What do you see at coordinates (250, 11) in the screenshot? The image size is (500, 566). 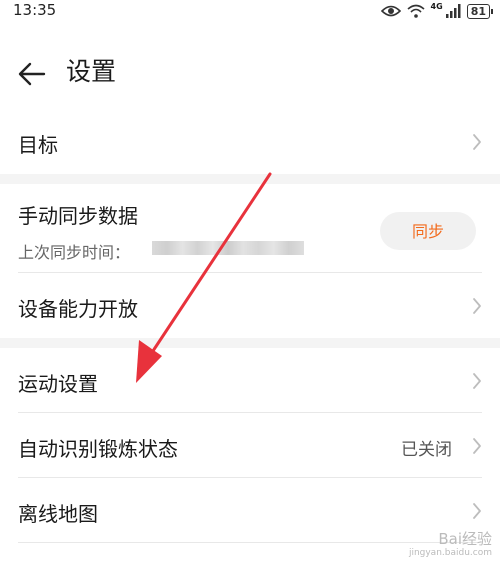 I see `status-bar: 13:35 4G 81` at bounding box center [250, 11].